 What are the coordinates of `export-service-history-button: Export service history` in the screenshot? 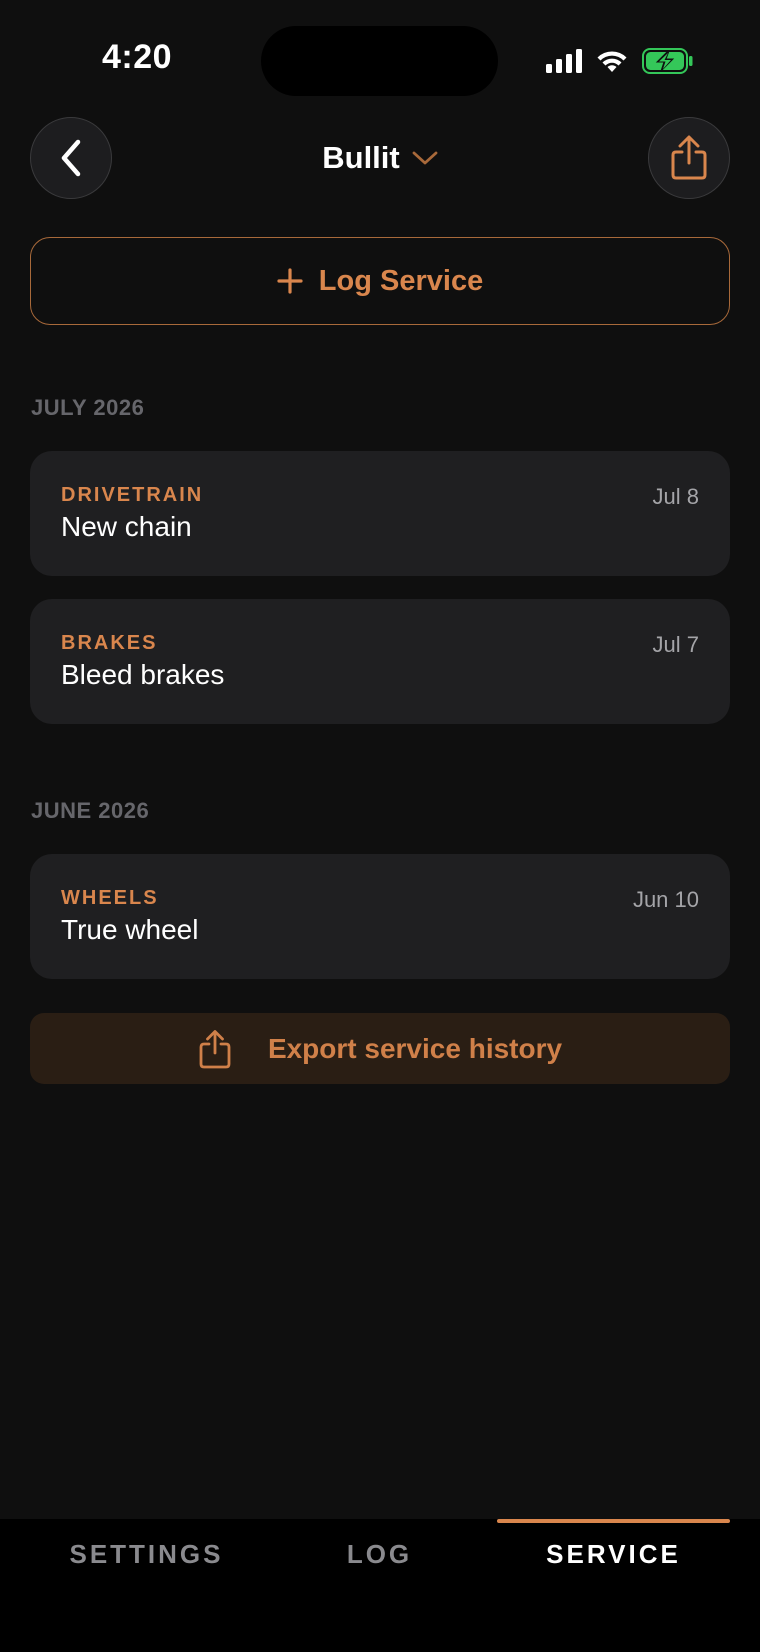 It's located at (380, 1048).